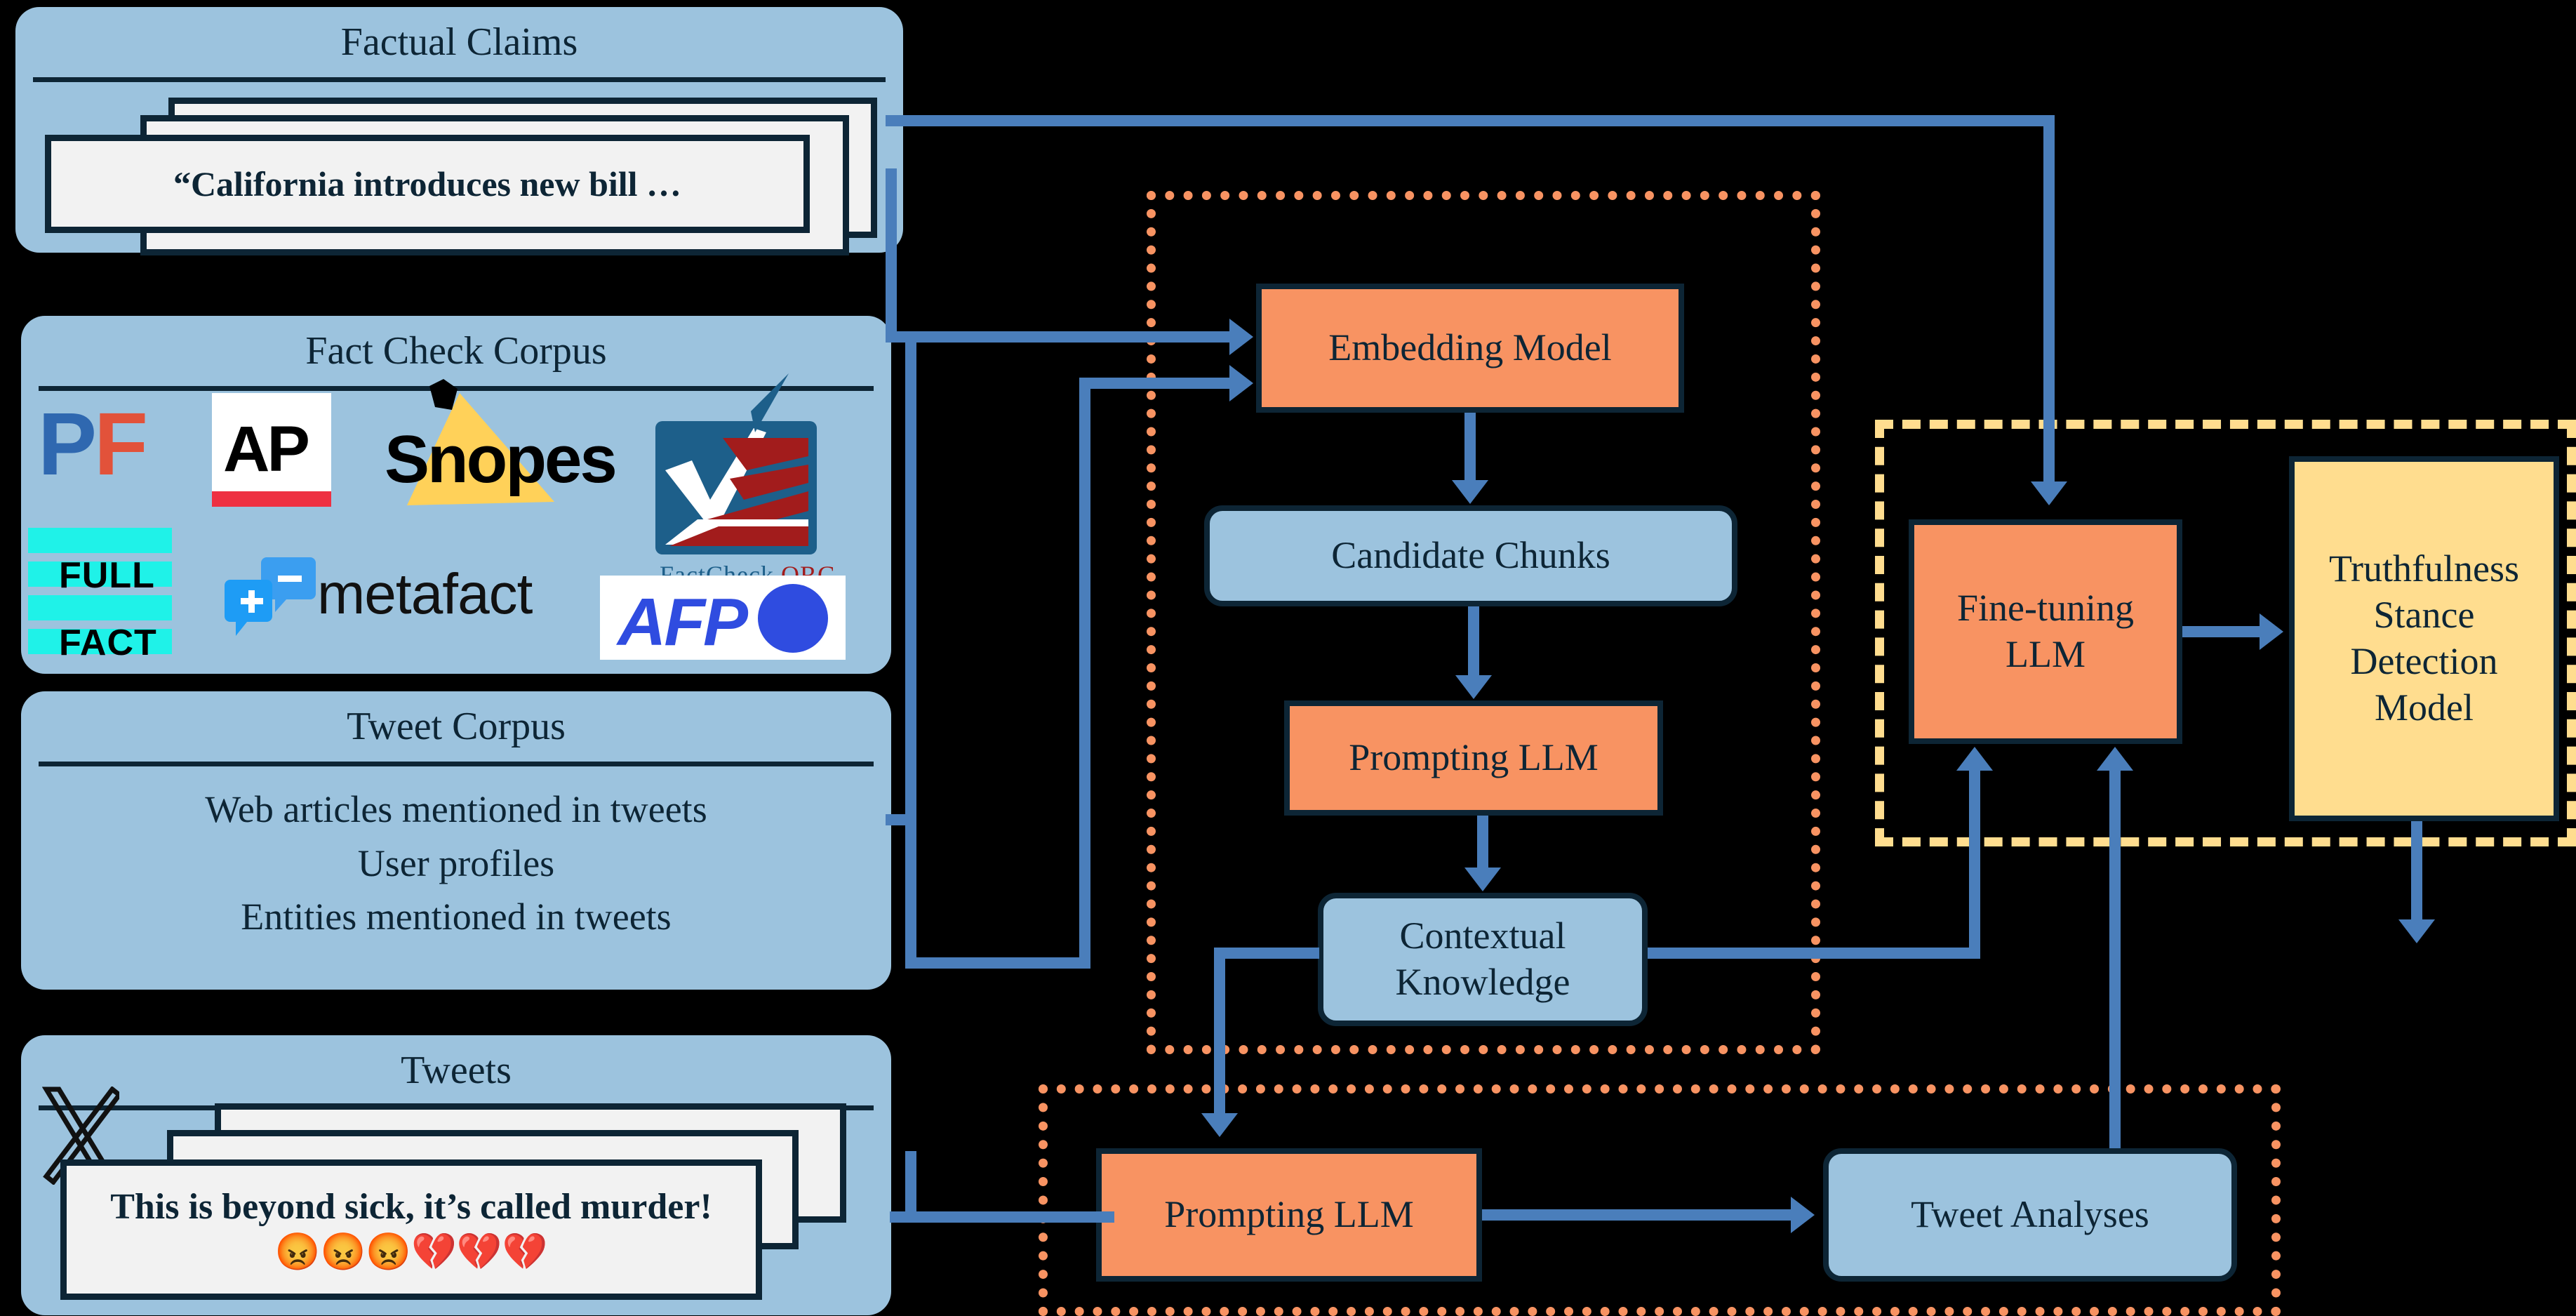 The image size is (2576, 1316). What do you see at coordinates (1975, 759) in the screenshot?
I see `arrowhead-into-finetune-left` at bounding box center [1975, 759].